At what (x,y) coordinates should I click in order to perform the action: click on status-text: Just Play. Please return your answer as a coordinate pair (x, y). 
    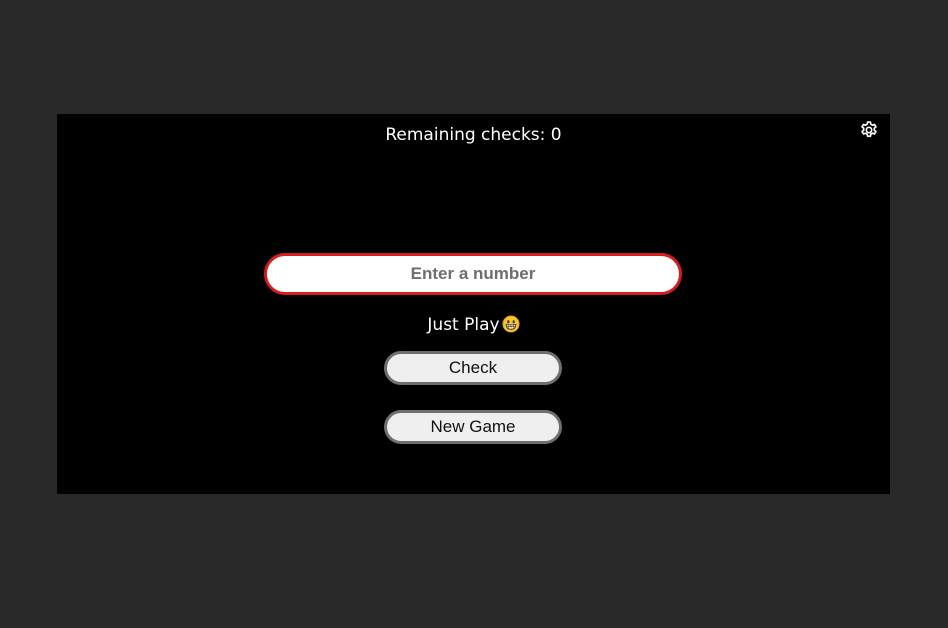
    Looking at the image, I should click on (463, 325).